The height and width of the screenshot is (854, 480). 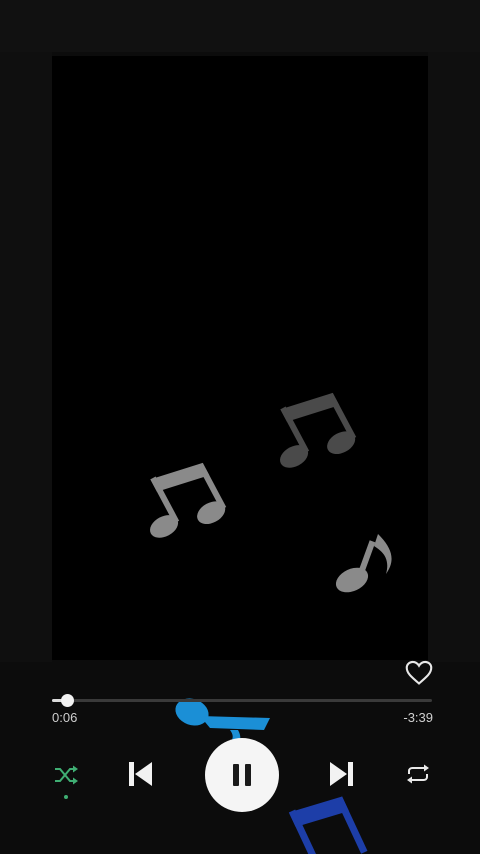 What do you see at coordinates (240, 26) in the screenshot?
I see `status-bar` at bounding box center [240, 26].